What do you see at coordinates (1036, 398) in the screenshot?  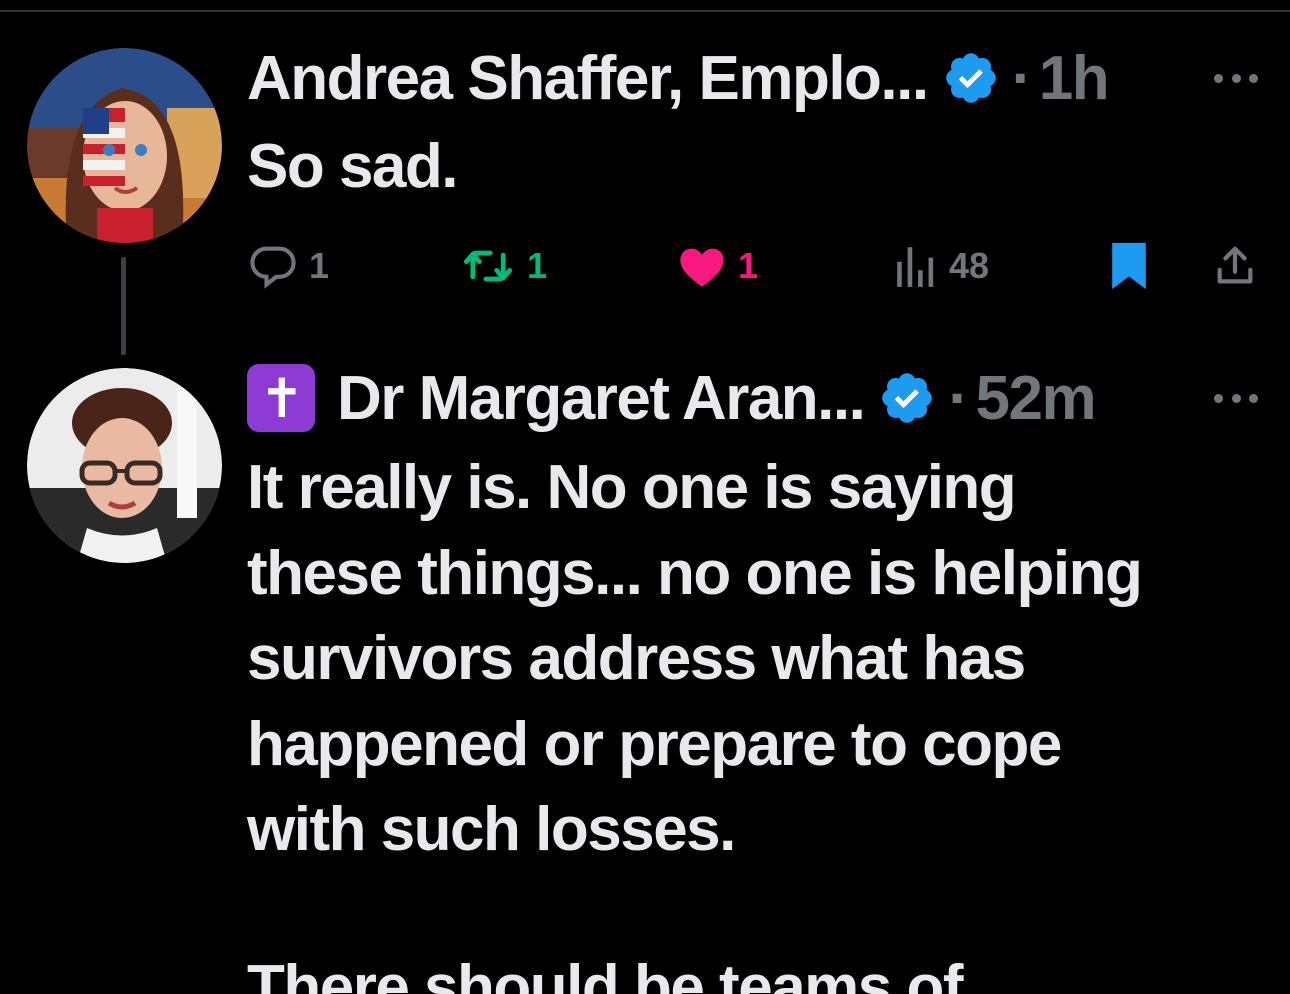 I see `timestamp: 52m` at bounding box center [1036, 398].